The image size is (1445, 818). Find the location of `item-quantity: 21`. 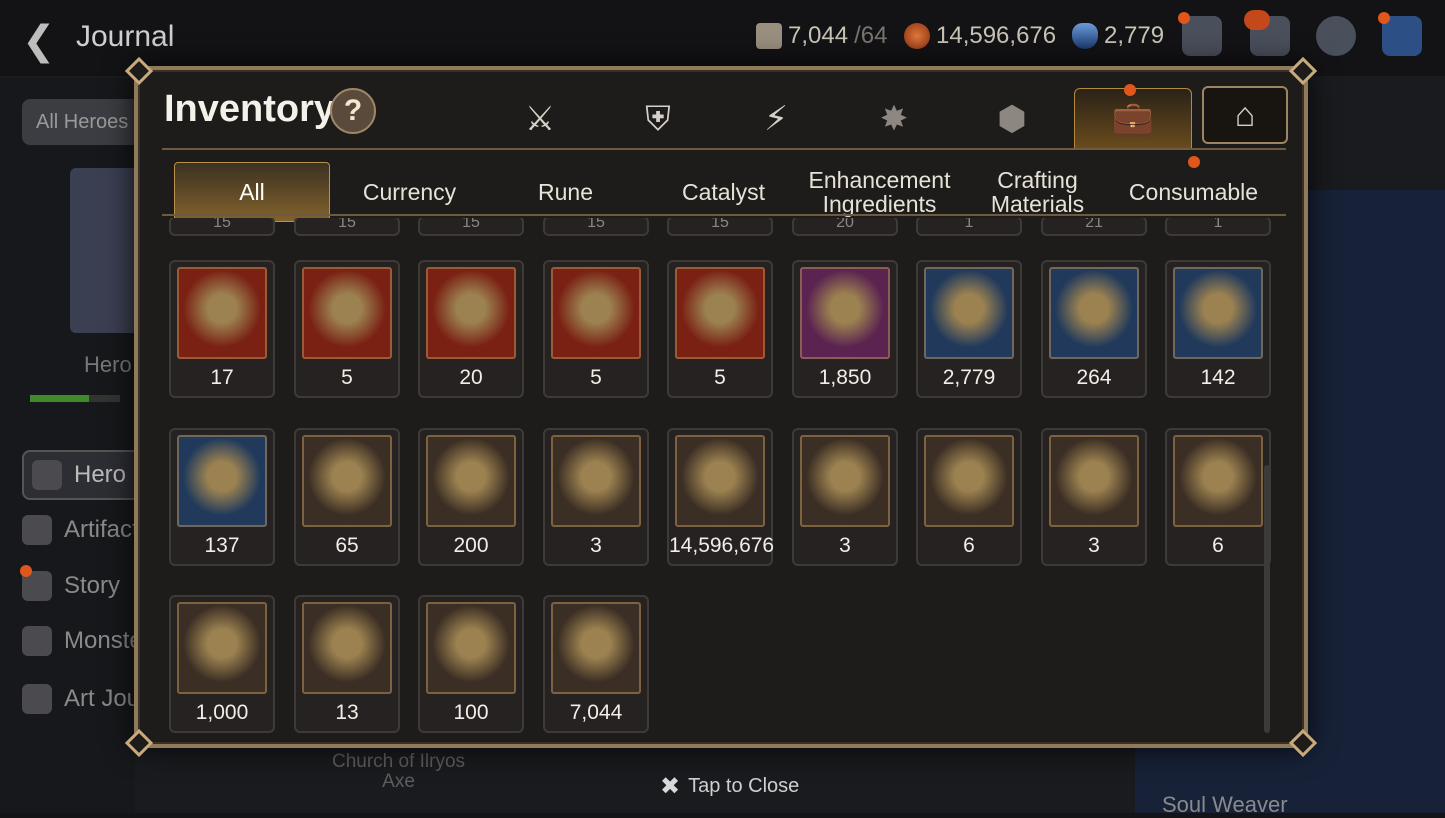

item-quantity: 21 is located at coordinates (1094, 224).